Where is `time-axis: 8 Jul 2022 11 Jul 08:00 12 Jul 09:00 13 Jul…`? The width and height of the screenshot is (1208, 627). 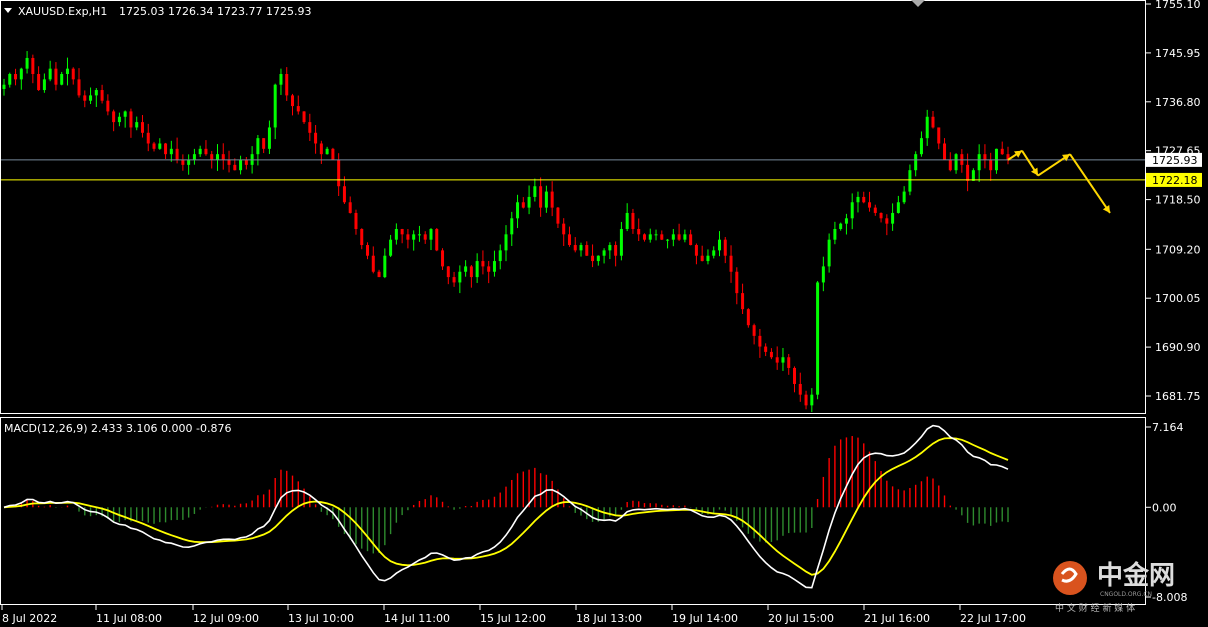
time-axis: 8 Jul 2022 11 Jul 08:00 12 Jul 09:00 13 Jul… is located at coordinates (513, 615).